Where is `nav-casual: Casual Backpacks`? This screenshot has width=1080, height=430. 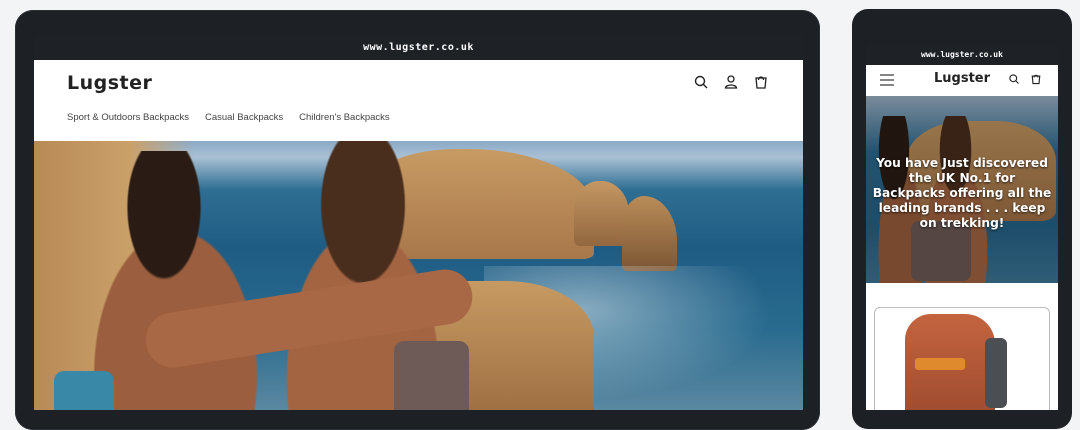
nav-casual: Casual Backpacks is located at coordinates (244, 117).